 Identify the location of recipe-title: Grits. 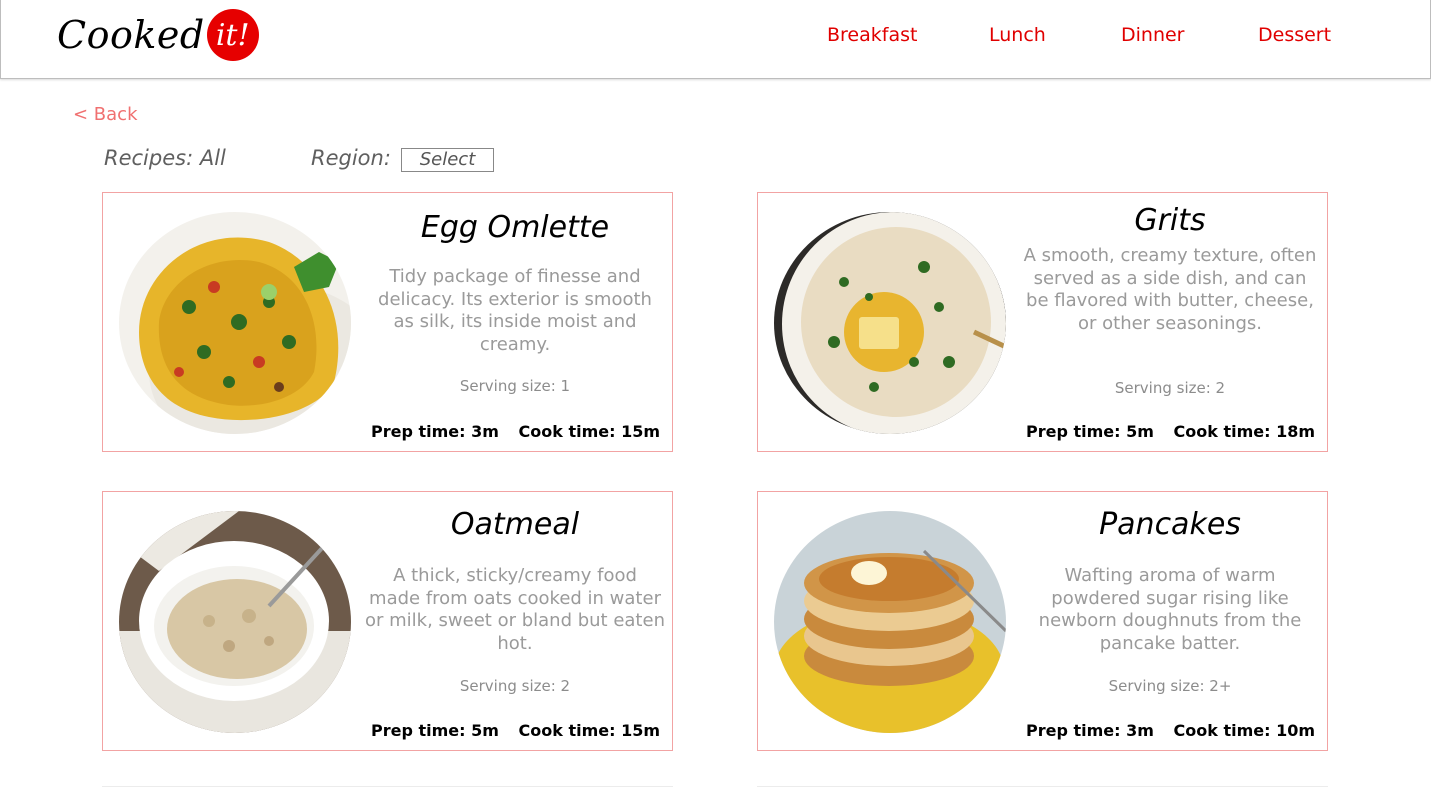
(1170, 220).